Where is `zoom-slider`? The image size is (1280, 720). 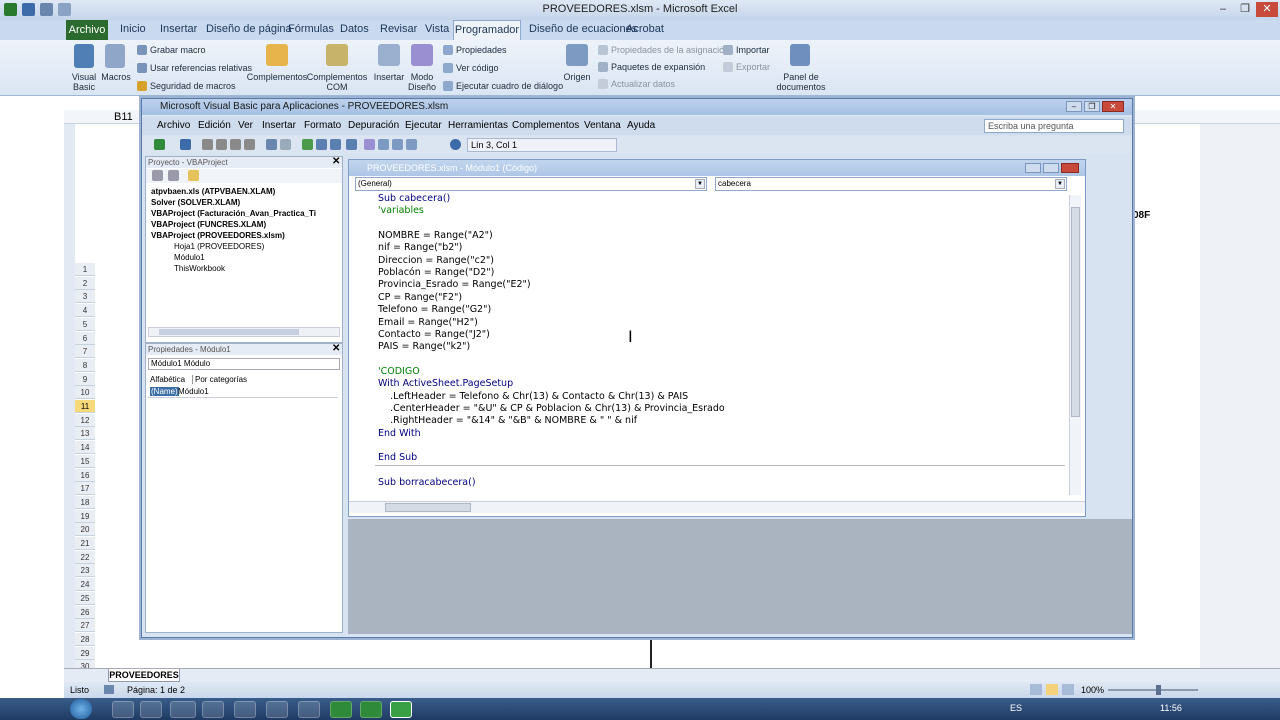
zoom-slider is located at coordinates (1153, 690).